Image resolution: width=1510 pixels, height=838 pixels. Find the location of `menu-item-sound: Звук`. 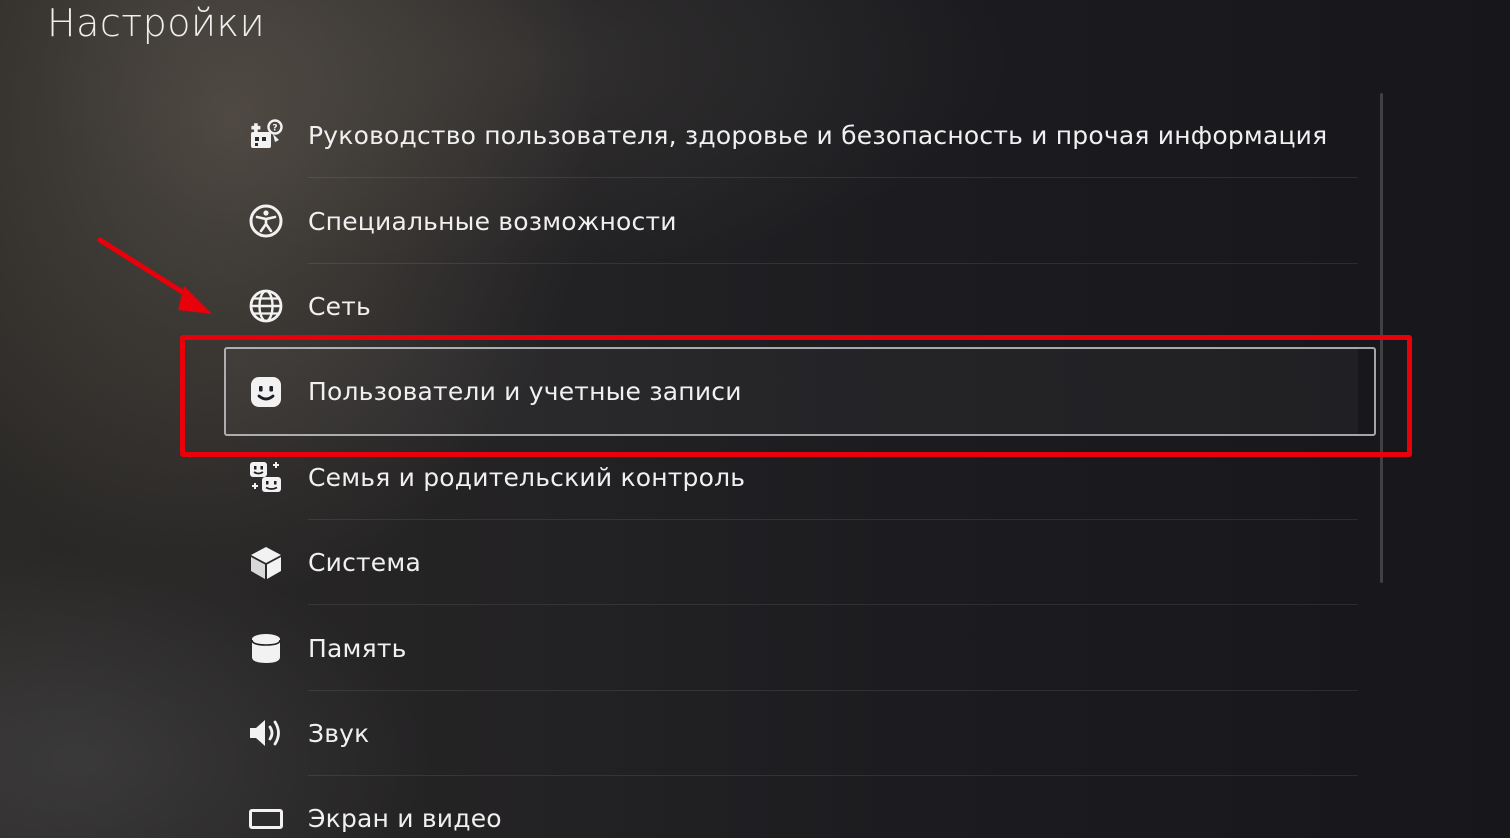

menu-item-sound: Звук is located at coordinates (792, 734).